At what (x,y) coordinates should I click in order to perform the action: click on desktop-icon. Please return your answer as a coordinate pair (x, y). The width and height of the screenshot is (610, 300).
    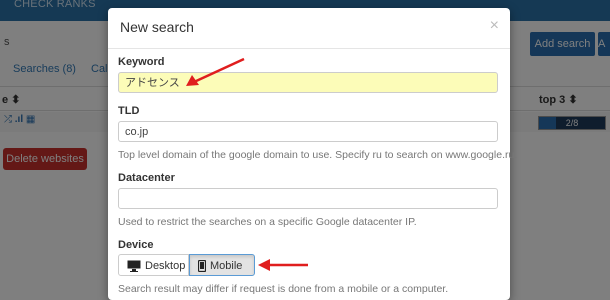
    Looking at the image, I should click on (134, 266).